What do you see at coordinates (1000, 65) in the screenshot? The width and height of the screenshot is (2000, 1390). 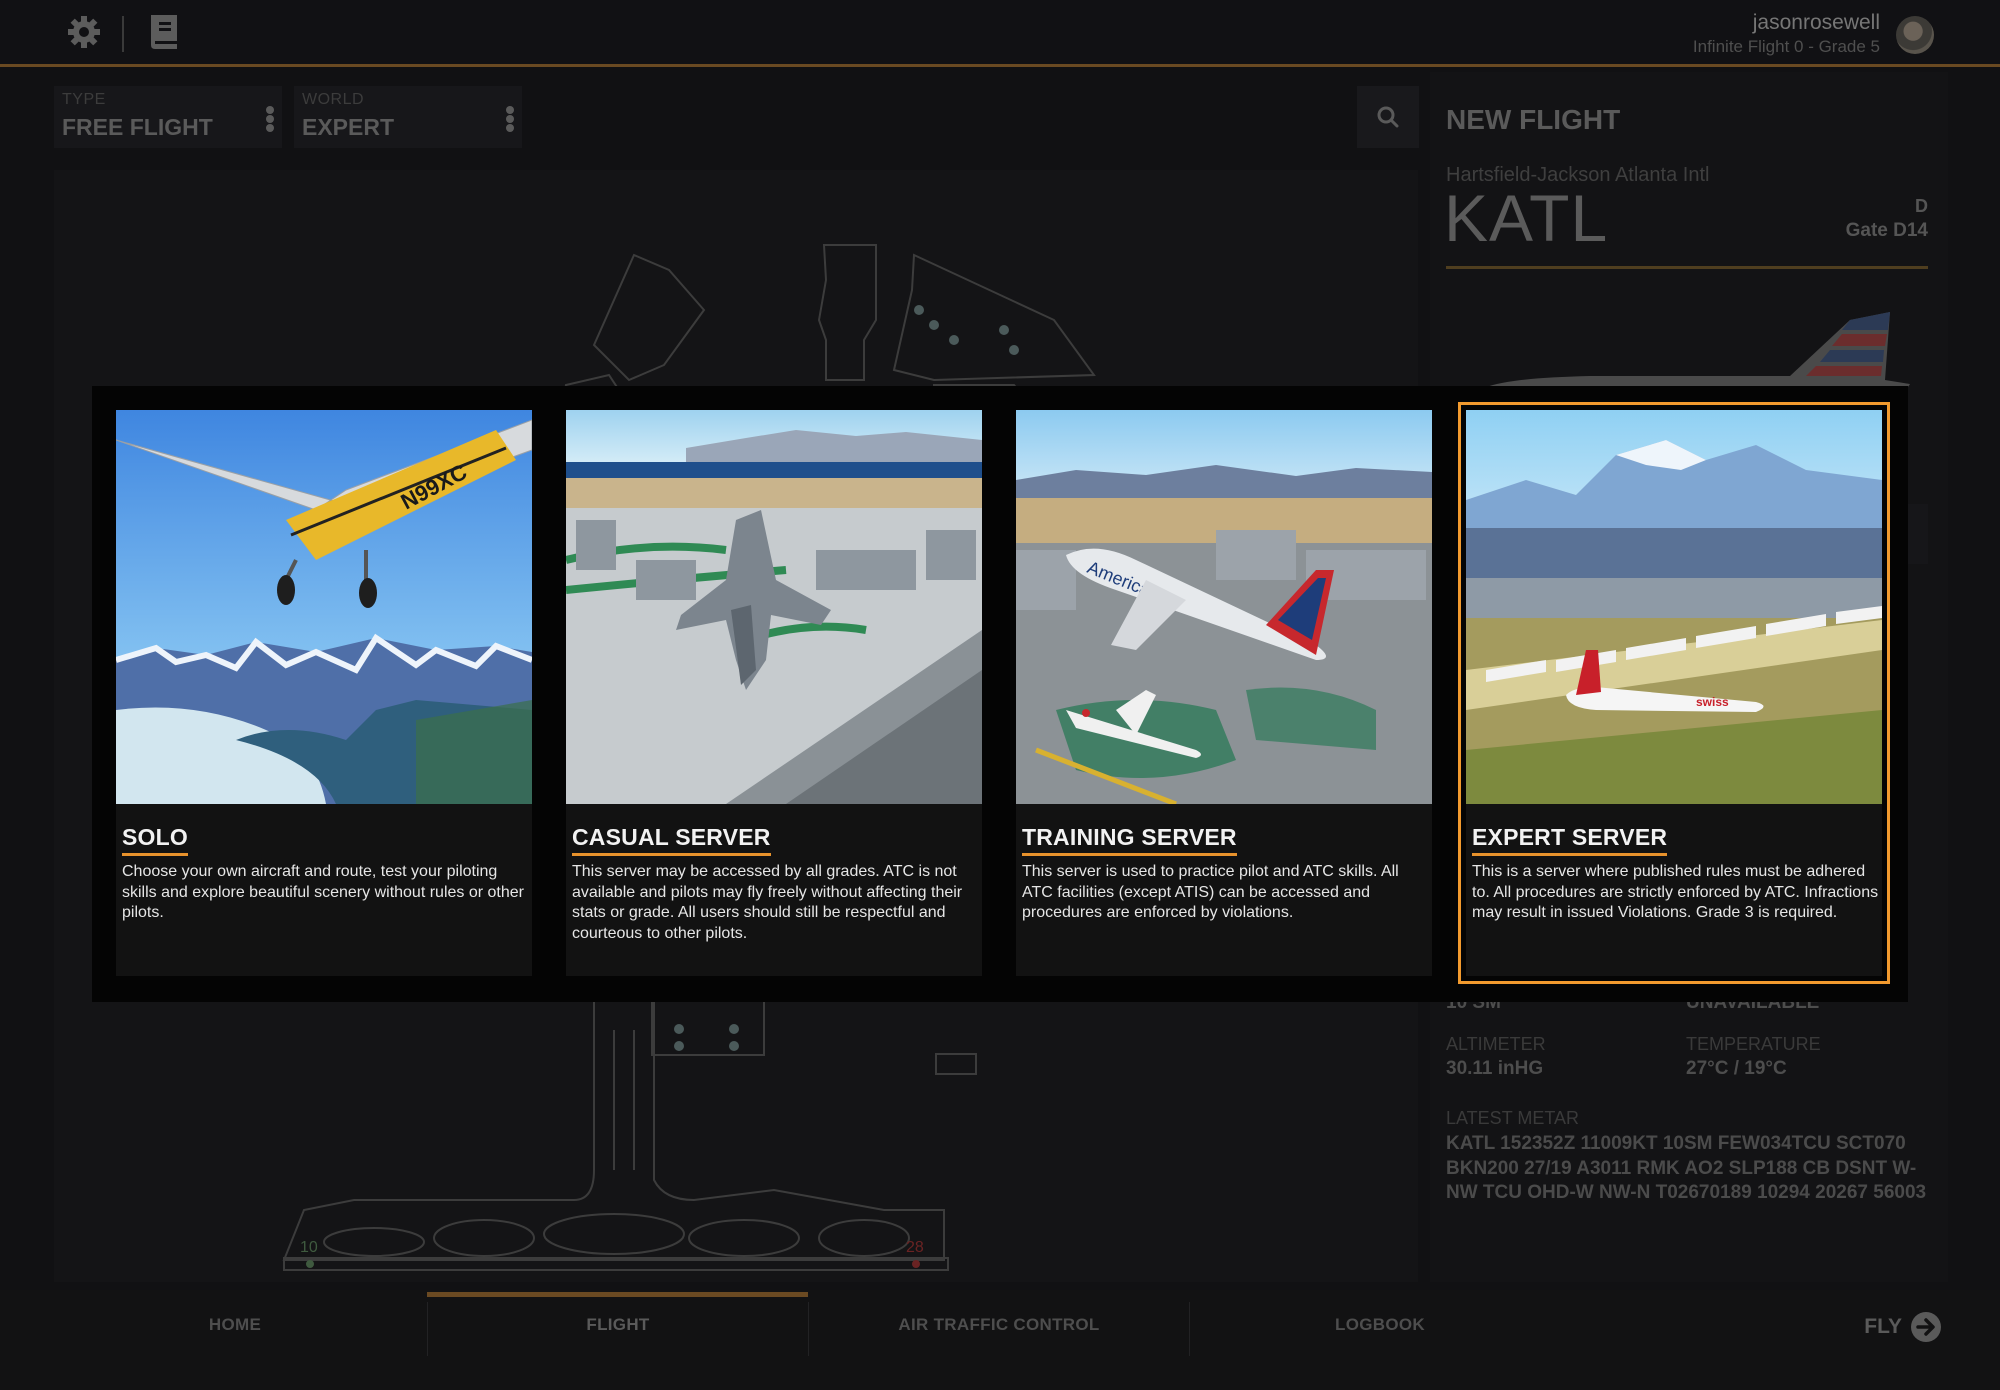 I see `topbar-accent-line` at bounding box center [1000, 65].